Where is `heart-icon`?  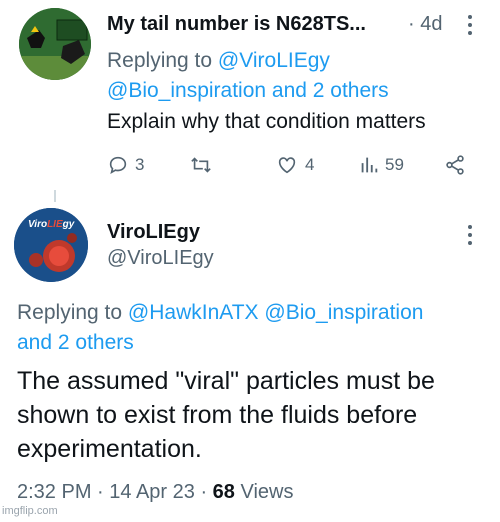
heart-icon is located at coordinates (287, 165).